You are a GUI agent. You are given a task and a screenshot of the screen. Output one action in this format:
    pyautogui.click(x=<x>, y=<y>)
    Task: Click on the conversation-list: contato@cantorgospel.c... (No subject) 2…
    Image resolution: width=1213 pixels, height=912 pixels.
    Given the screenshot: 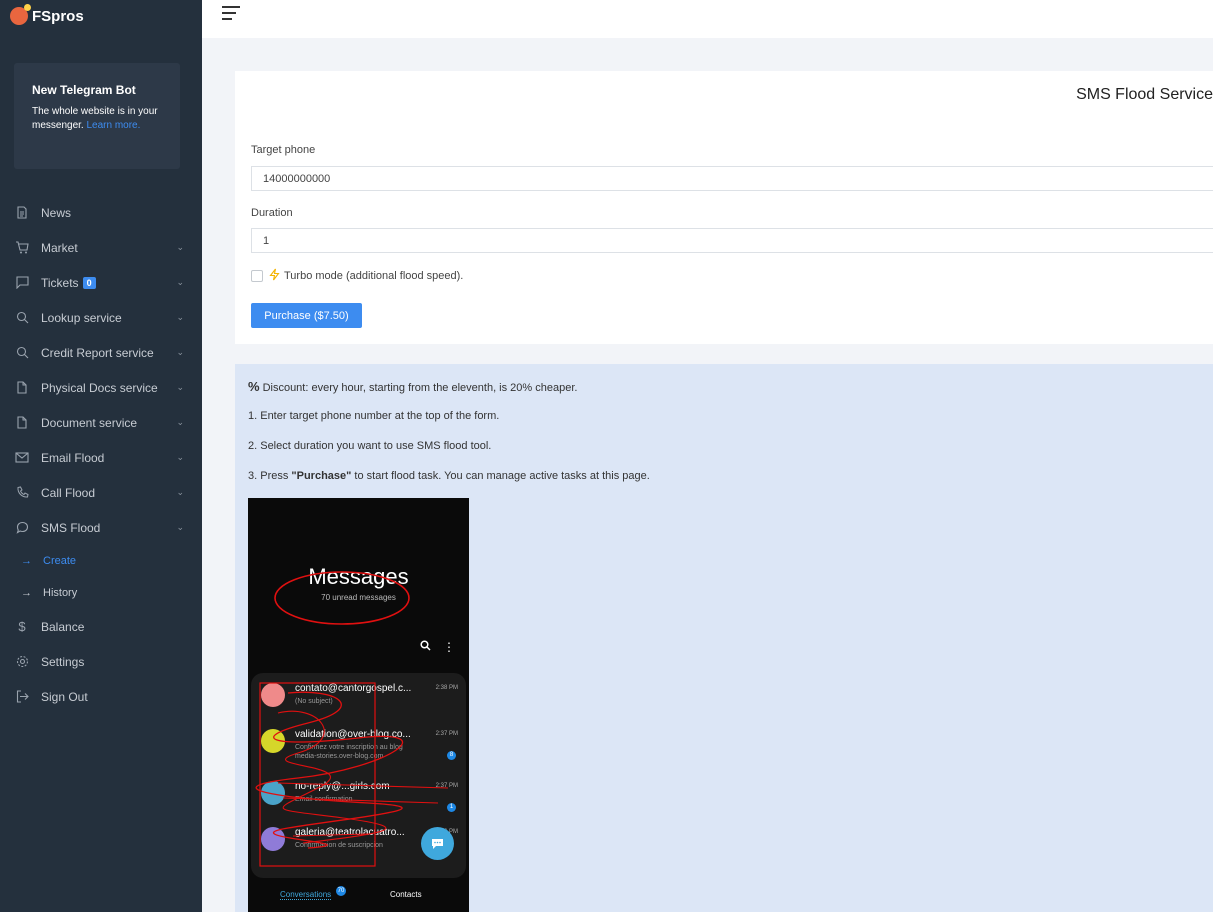 What is the action you would take?
    pyautogui.click(x=358, y=775)
    